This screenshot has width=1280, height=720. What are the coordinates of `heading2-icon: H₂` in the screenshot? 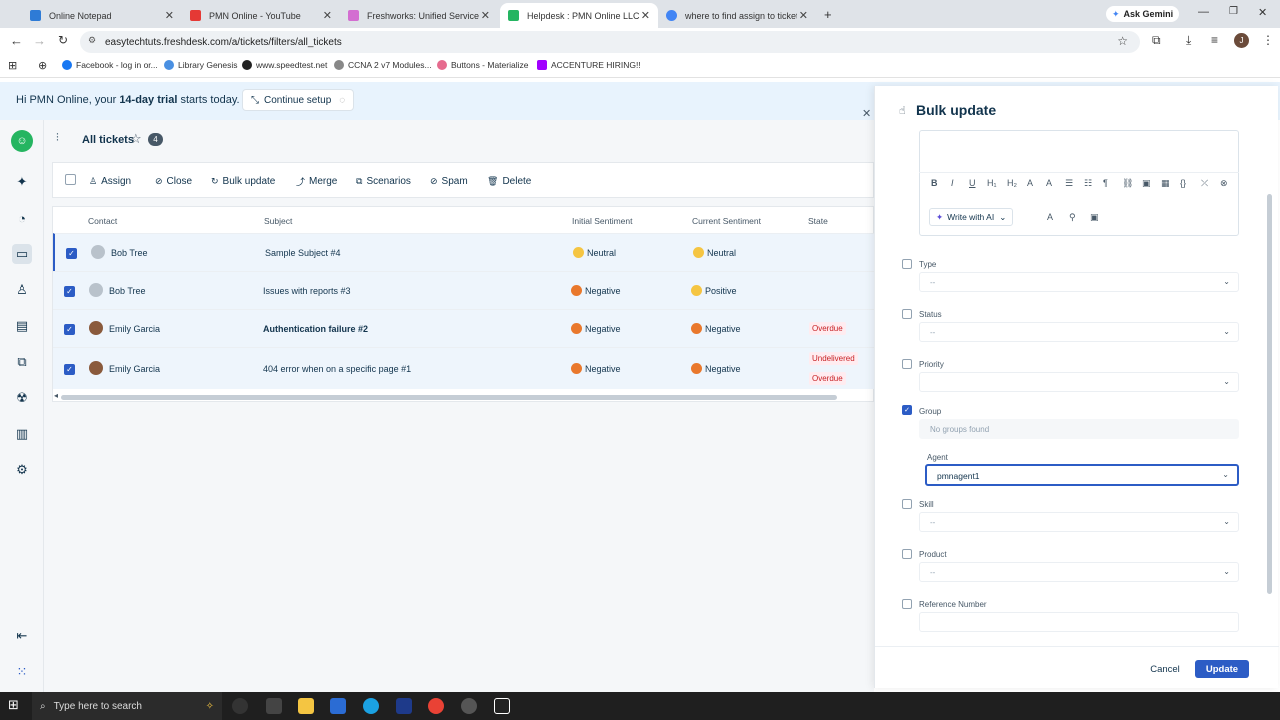 It's located at (1012, 183).